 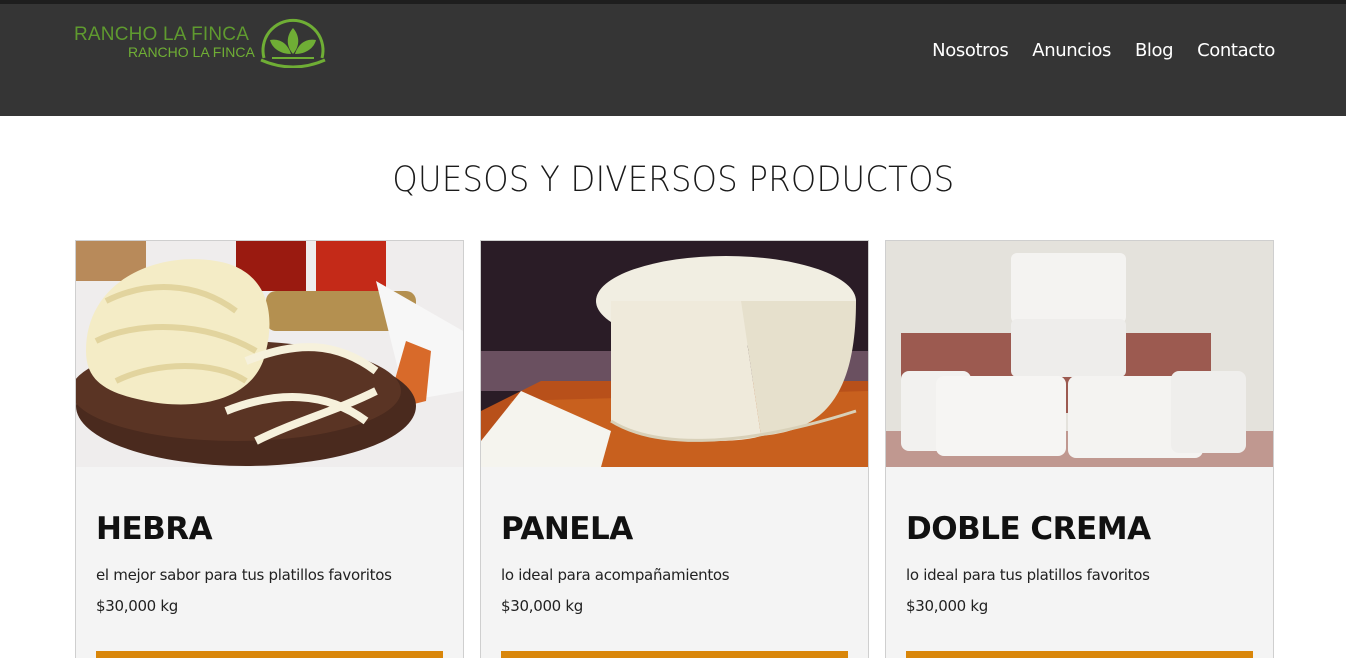 What do you see at coordinates (162, 34) in the screenshot?
I see `brand-name-line1: RANCHO LA FINCA` at bounding box center [162, 34].